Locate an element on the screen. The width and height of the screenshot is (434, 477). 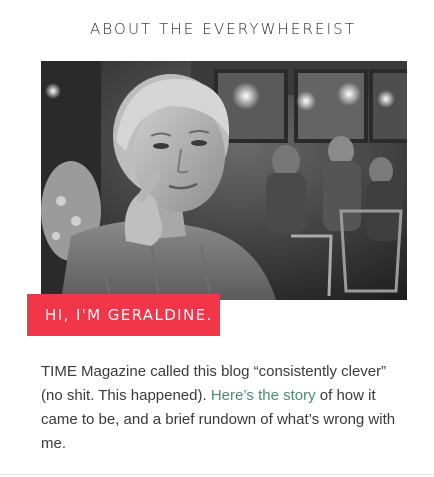
divider is located at coordinates (217, 474).